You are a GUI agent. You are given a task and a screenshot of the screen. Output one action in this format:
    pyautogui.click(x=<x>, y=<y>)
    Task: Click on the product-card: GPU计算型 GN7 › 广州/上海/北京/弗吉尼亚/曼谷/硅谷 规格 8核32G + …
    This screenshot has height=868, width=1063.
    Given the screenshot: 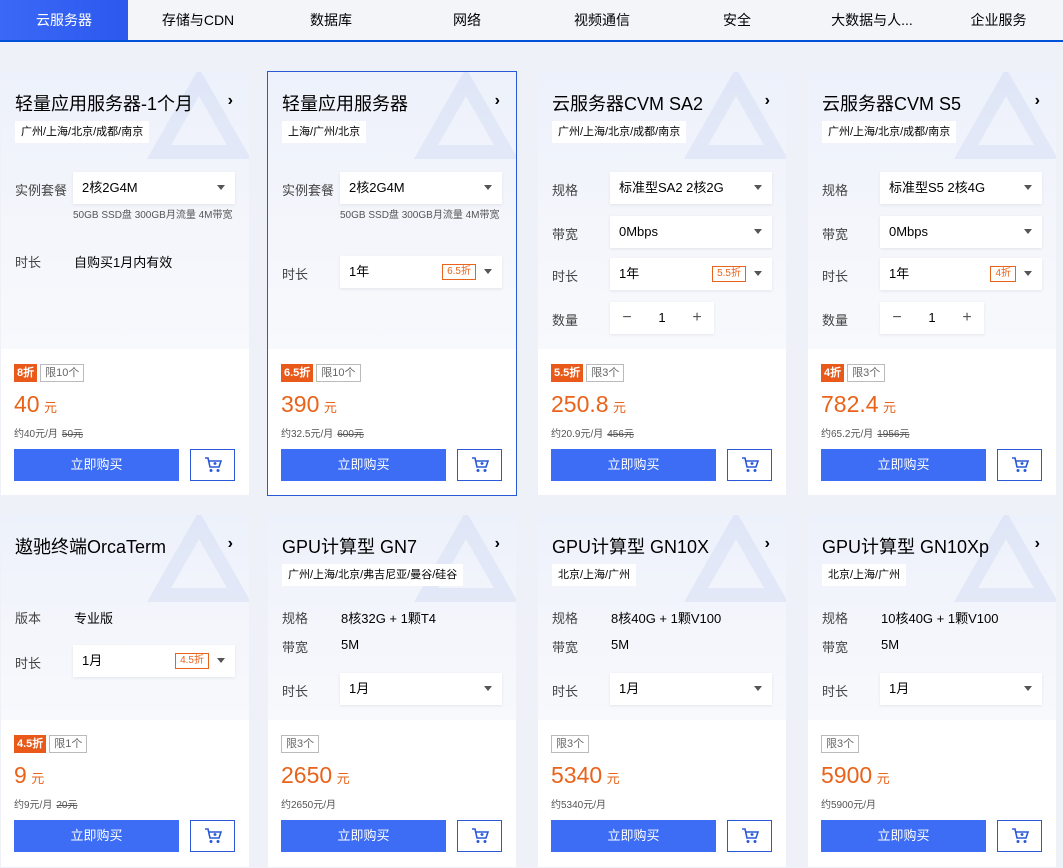 What is the action you would take?
    pyautogui.click(x=392, y=691)
    